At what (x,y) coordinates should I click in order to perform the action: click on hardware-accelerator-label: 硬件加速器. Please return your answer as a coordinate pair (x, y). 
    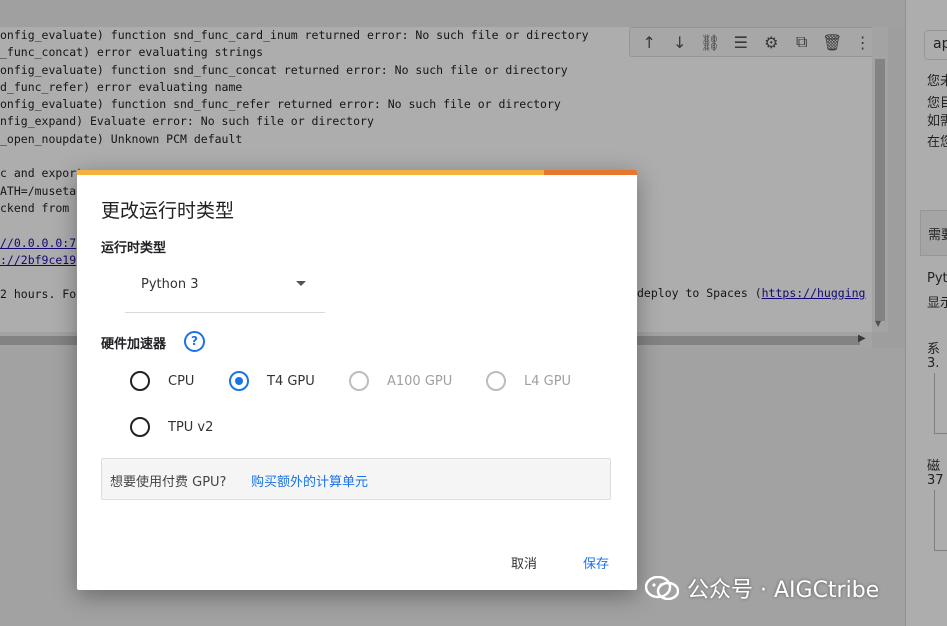
    Looking at the image, I should click on (134, 344).